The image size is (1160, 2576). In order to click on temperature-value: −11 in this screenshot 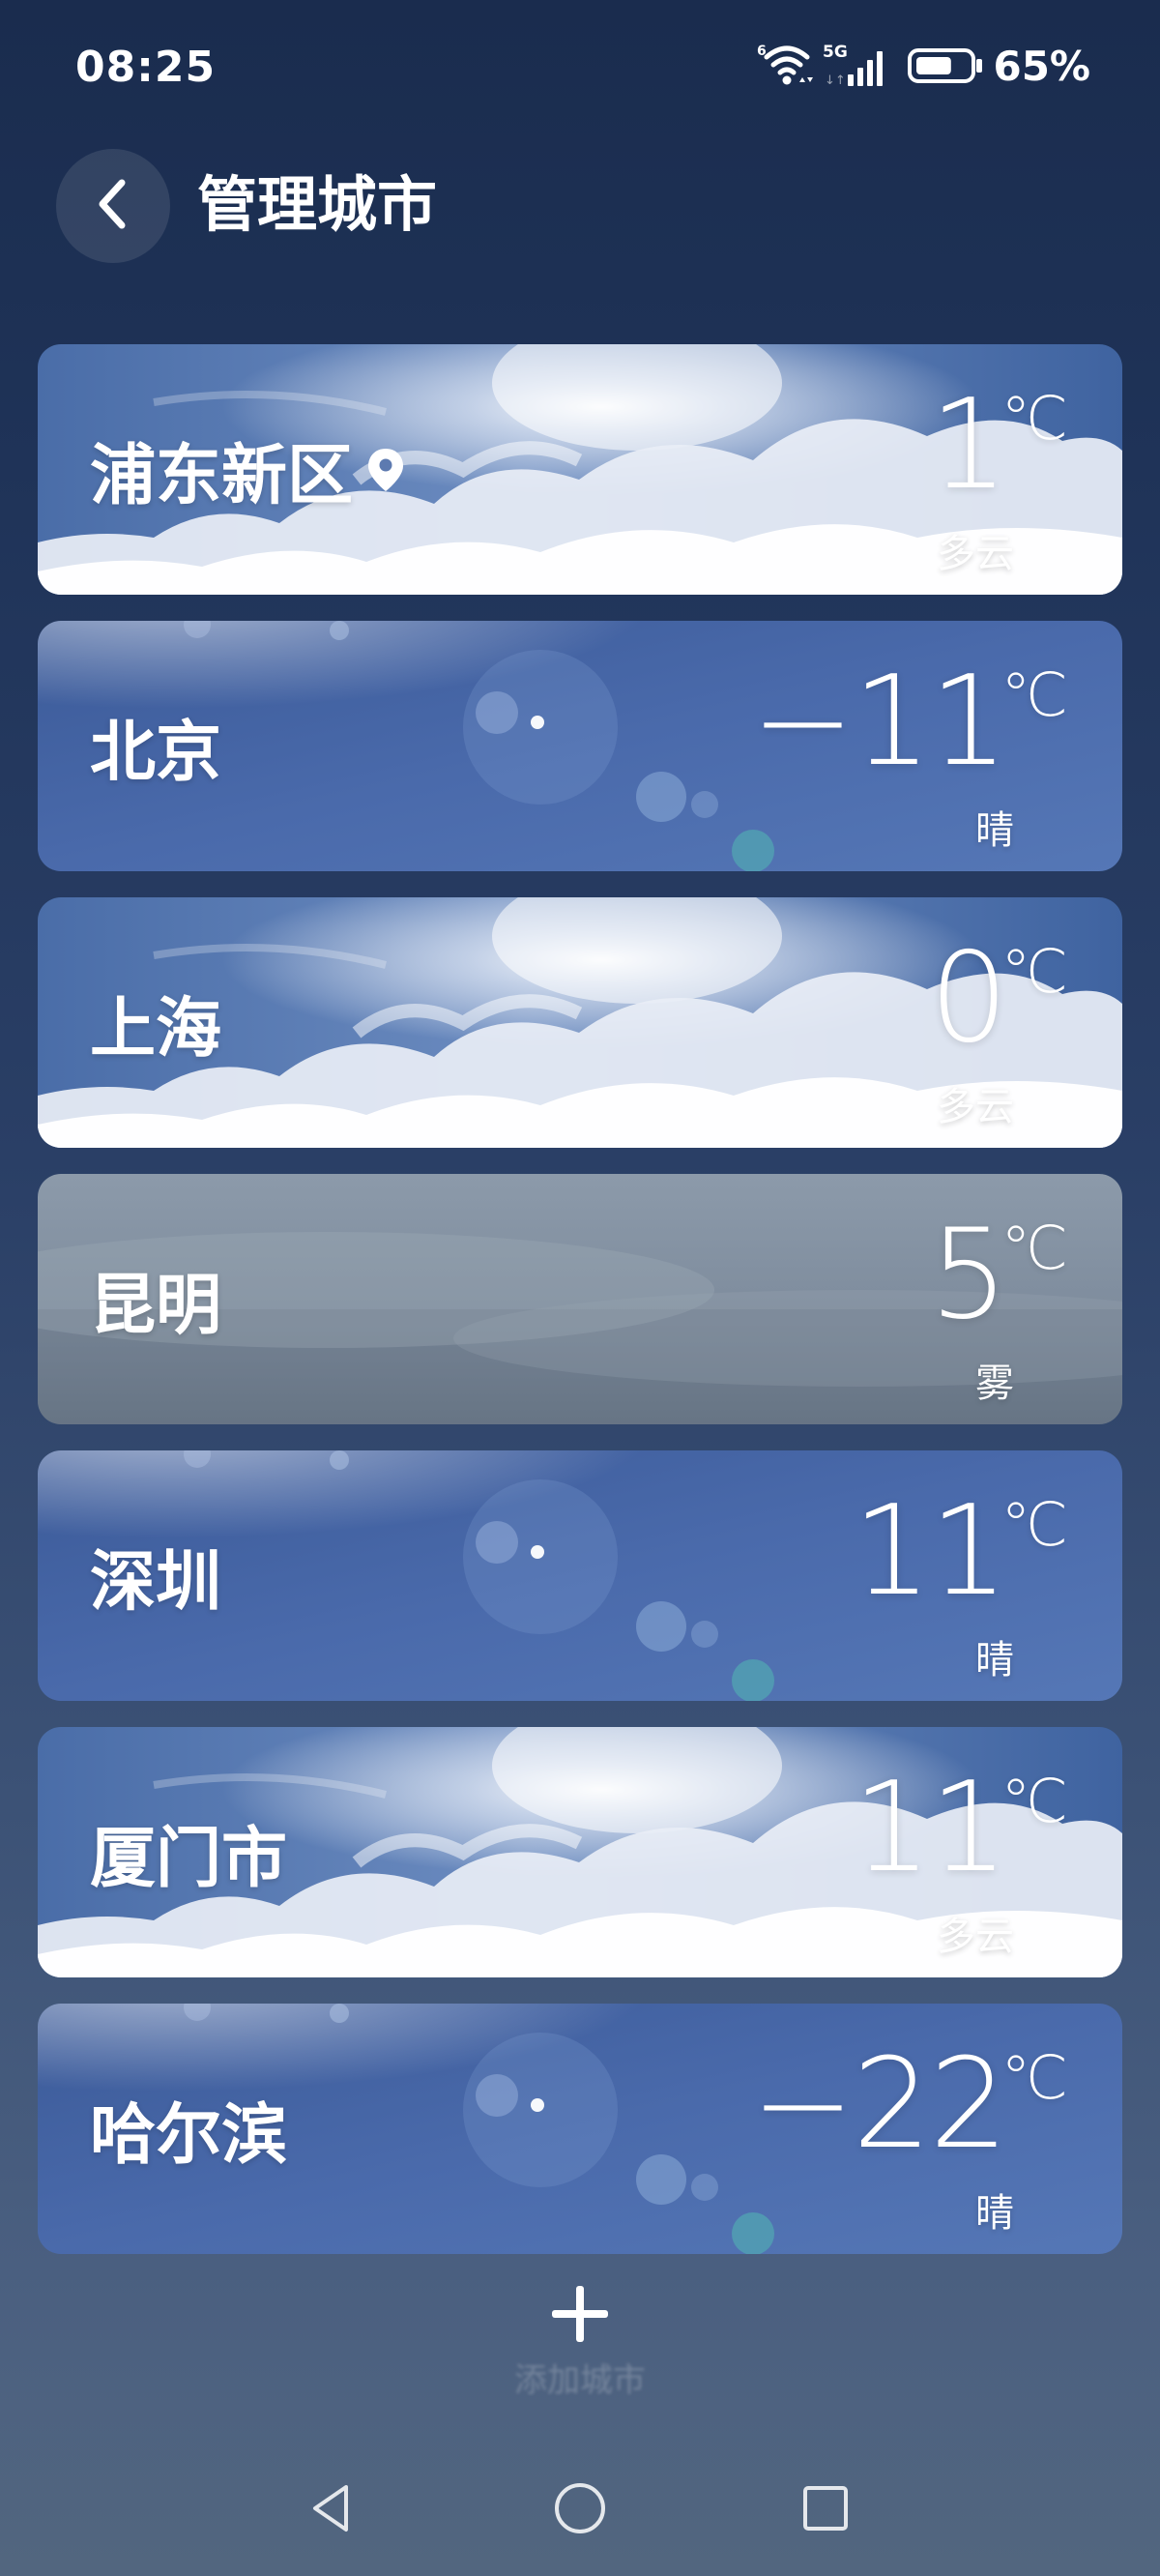, I will do `click(879, 722)`.